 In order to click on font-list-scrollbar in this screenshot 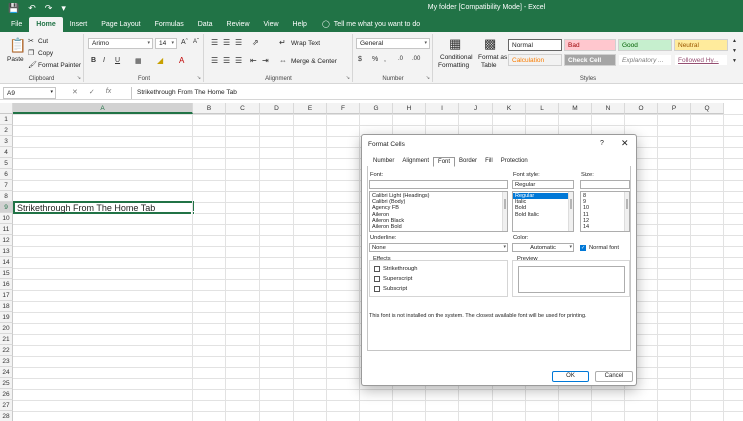, I will do `click(504, 211)`.